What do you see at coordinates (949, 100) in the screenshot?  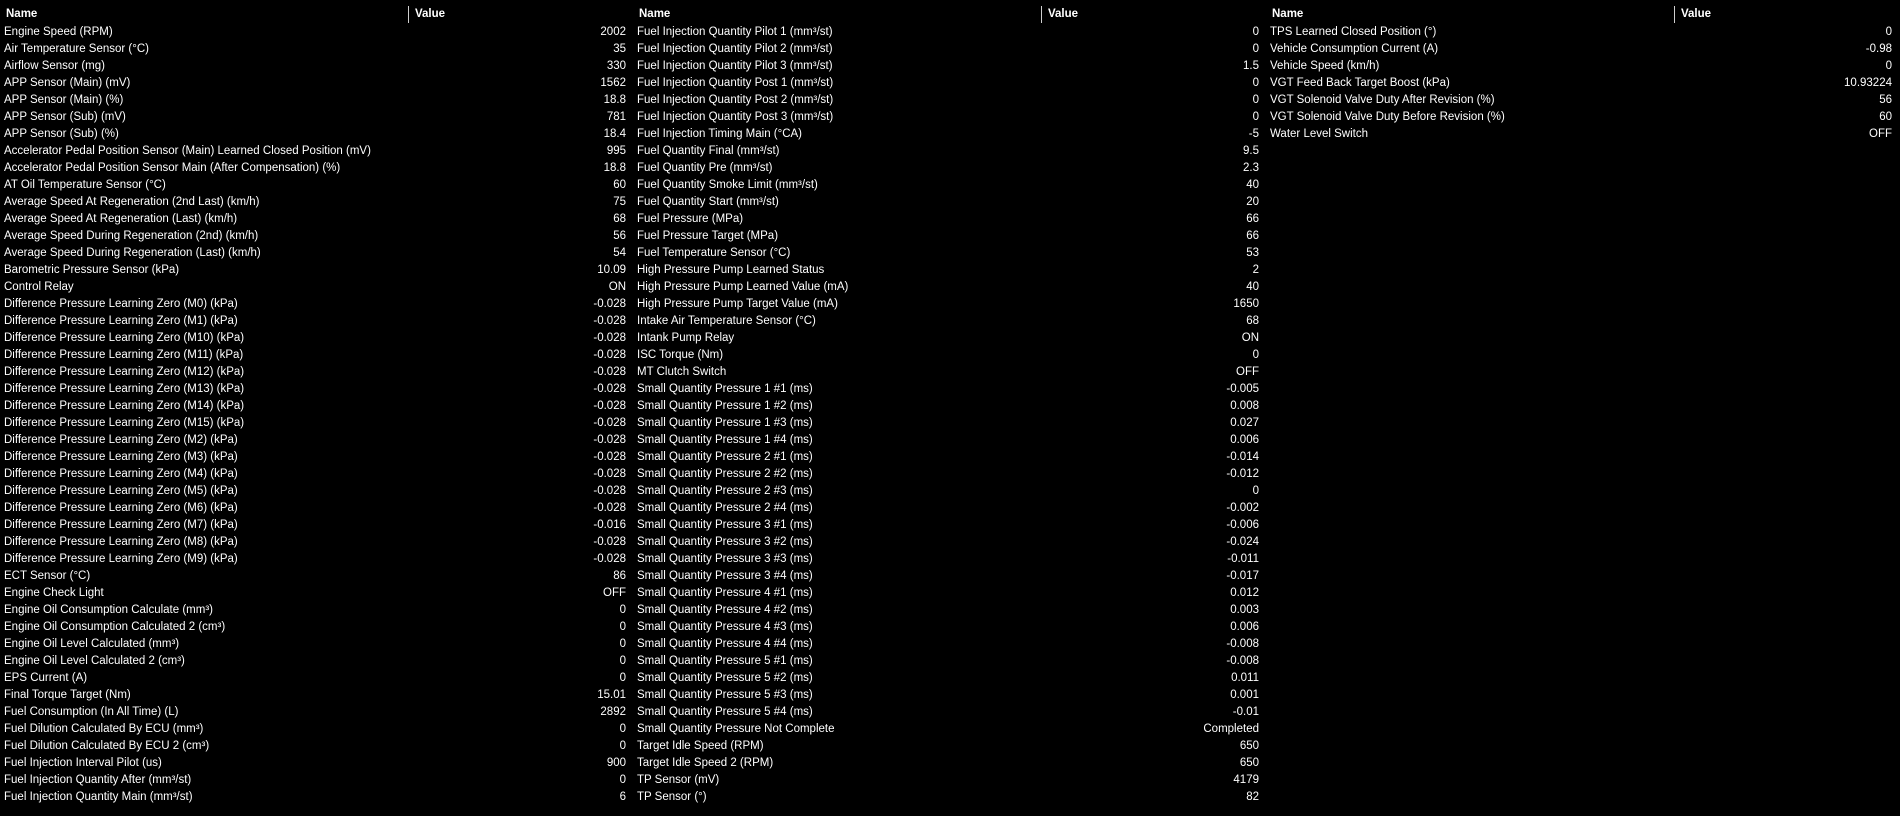 I see `table-row: Fuel Injection Quantity Post 2 (mm³/st) 0` at bounding box center [949, 100].